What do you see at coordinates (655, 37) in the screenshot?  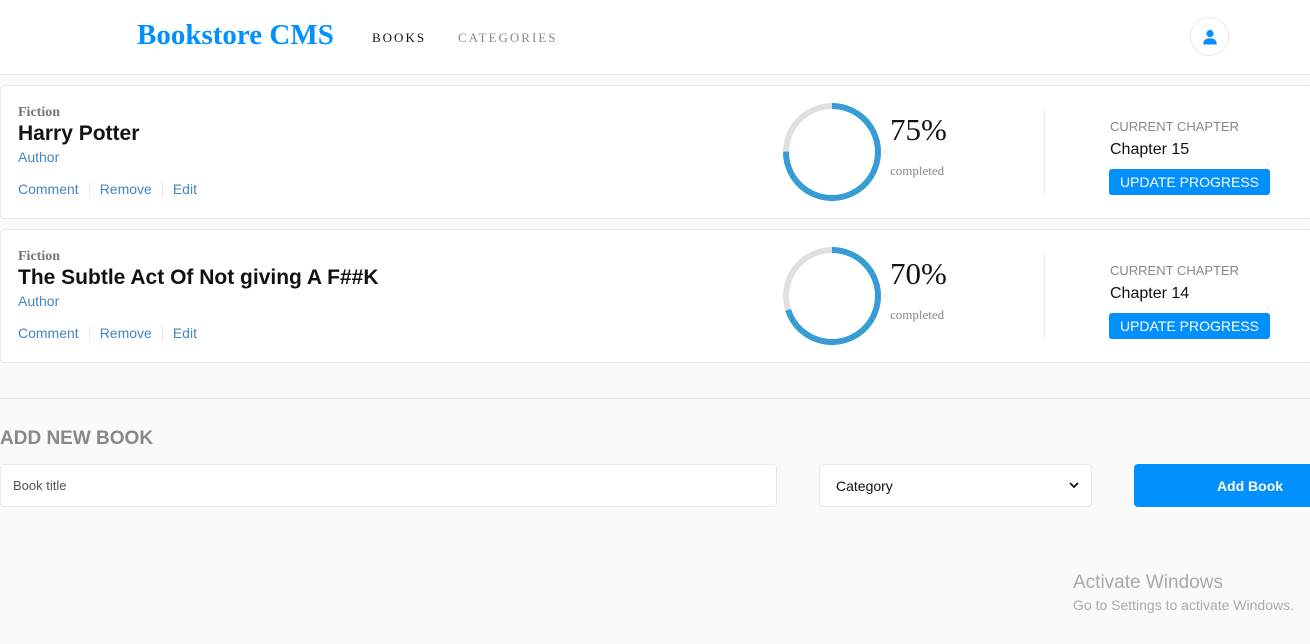 I see `app-header: Bookstore CMS BOOKS CATEGORIES` at bounding box center [655, 37].